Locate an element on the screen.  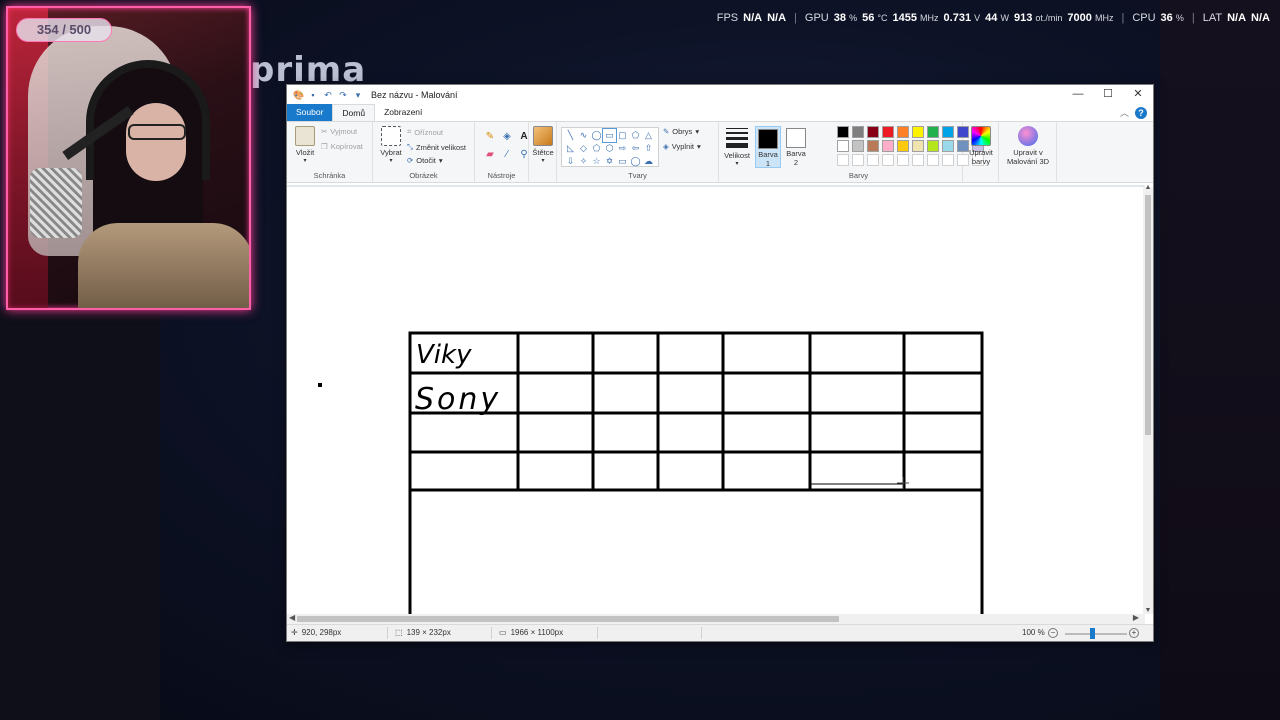
four-point-star-icon: ✧ is located at coordinates (583, 161).